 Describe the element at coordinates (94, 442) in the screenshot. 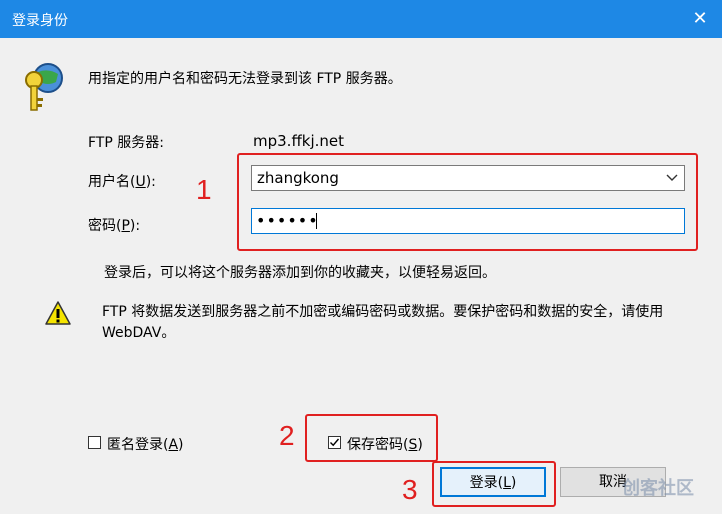

I see `anonymous-login-checkbox` at that location.